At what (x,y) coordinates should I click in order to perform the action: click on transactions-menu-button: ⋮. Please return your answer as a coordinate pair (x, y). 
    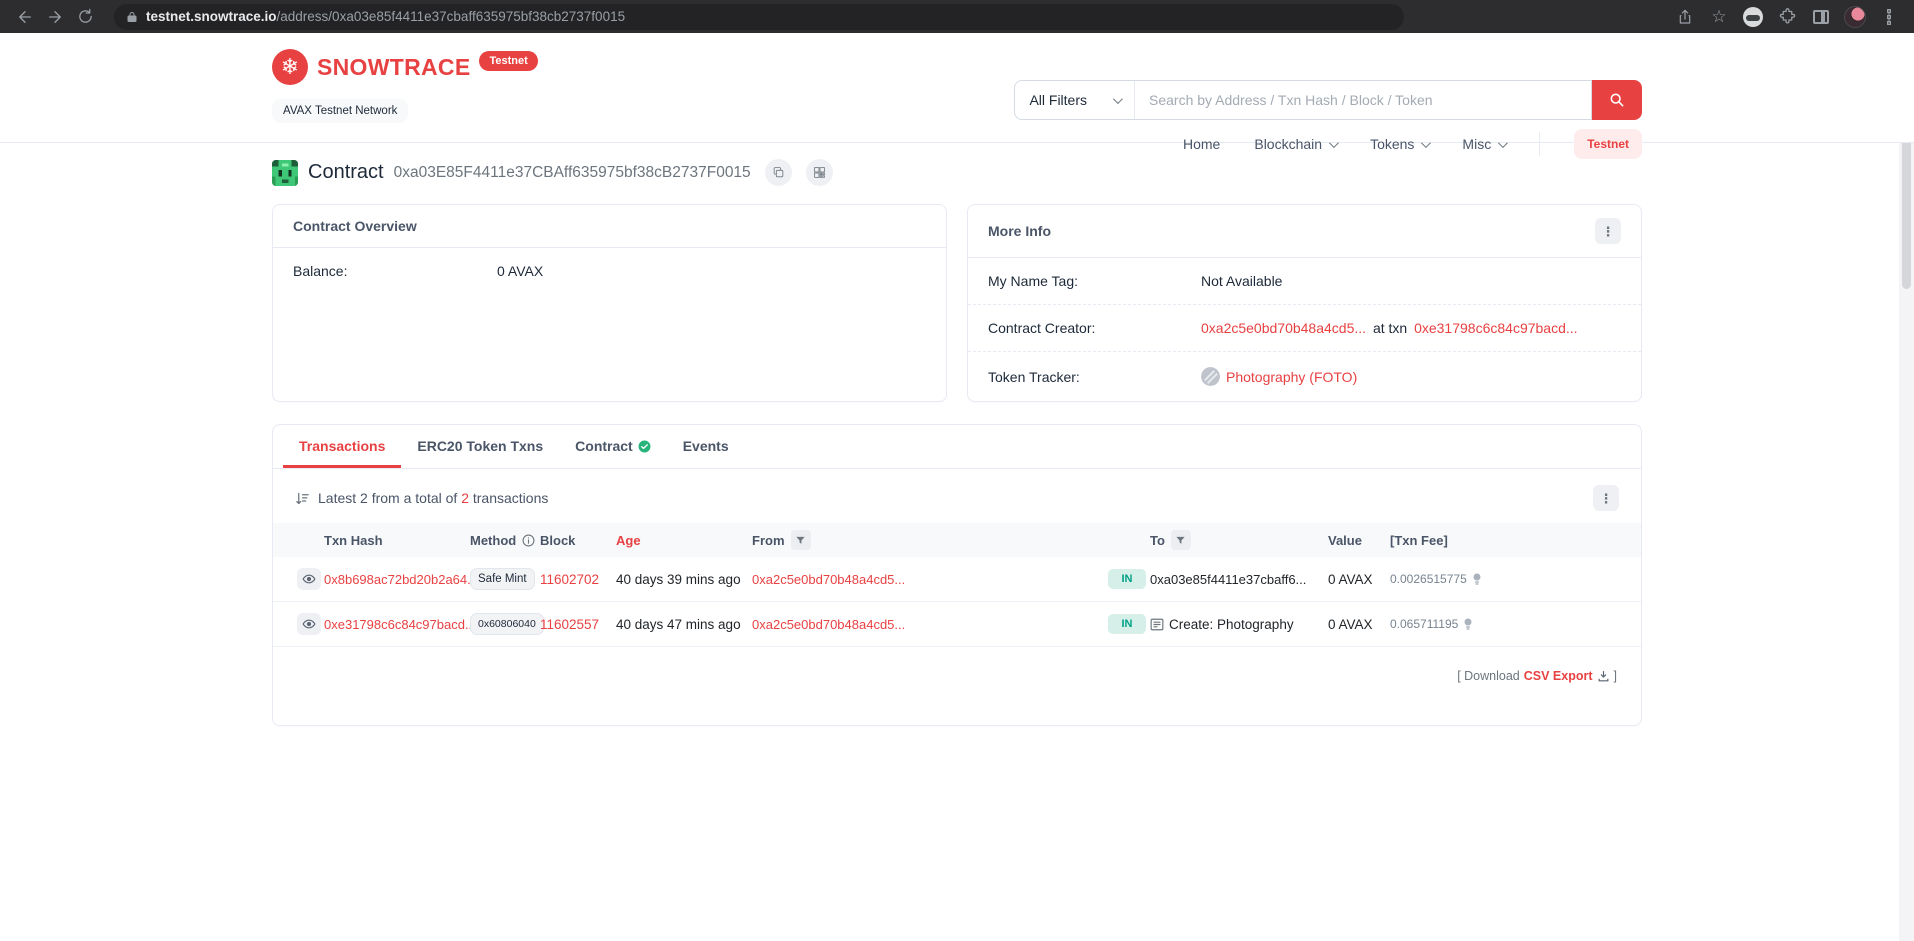
    Looking at the image, I should click on (1606, 498).